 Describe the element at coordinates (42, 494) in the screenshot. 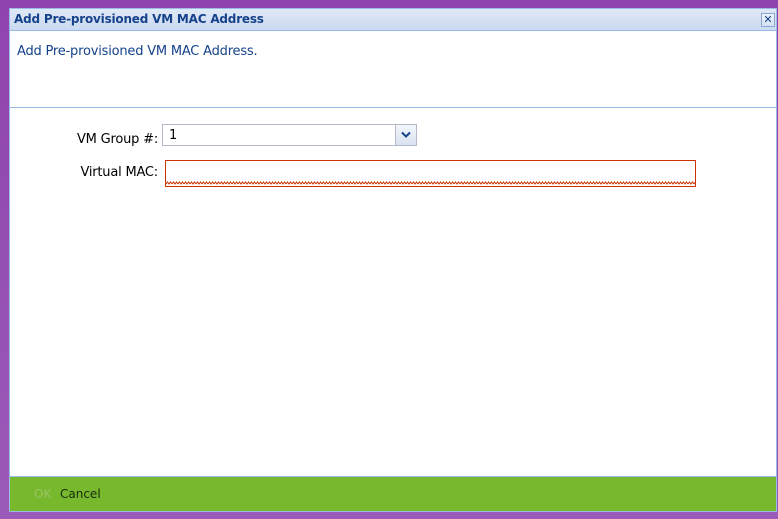

I see `ok-button: OK` at that location.